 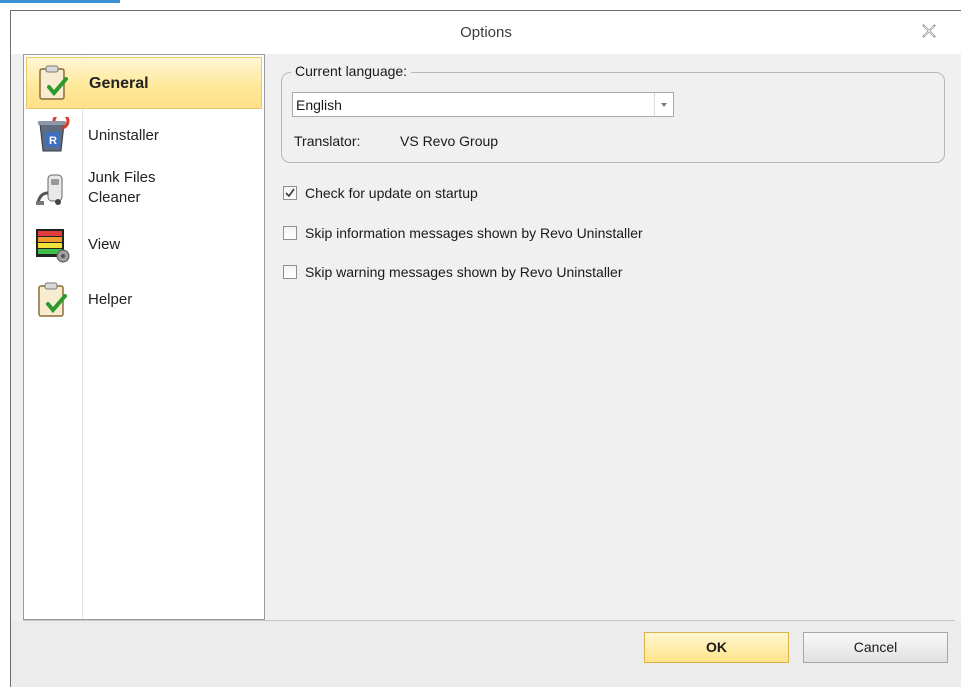 What do you see at coordinates (144, 245) in the screenshot?
I see `sidebar-item-view: View` at bounding box center [144, 245].